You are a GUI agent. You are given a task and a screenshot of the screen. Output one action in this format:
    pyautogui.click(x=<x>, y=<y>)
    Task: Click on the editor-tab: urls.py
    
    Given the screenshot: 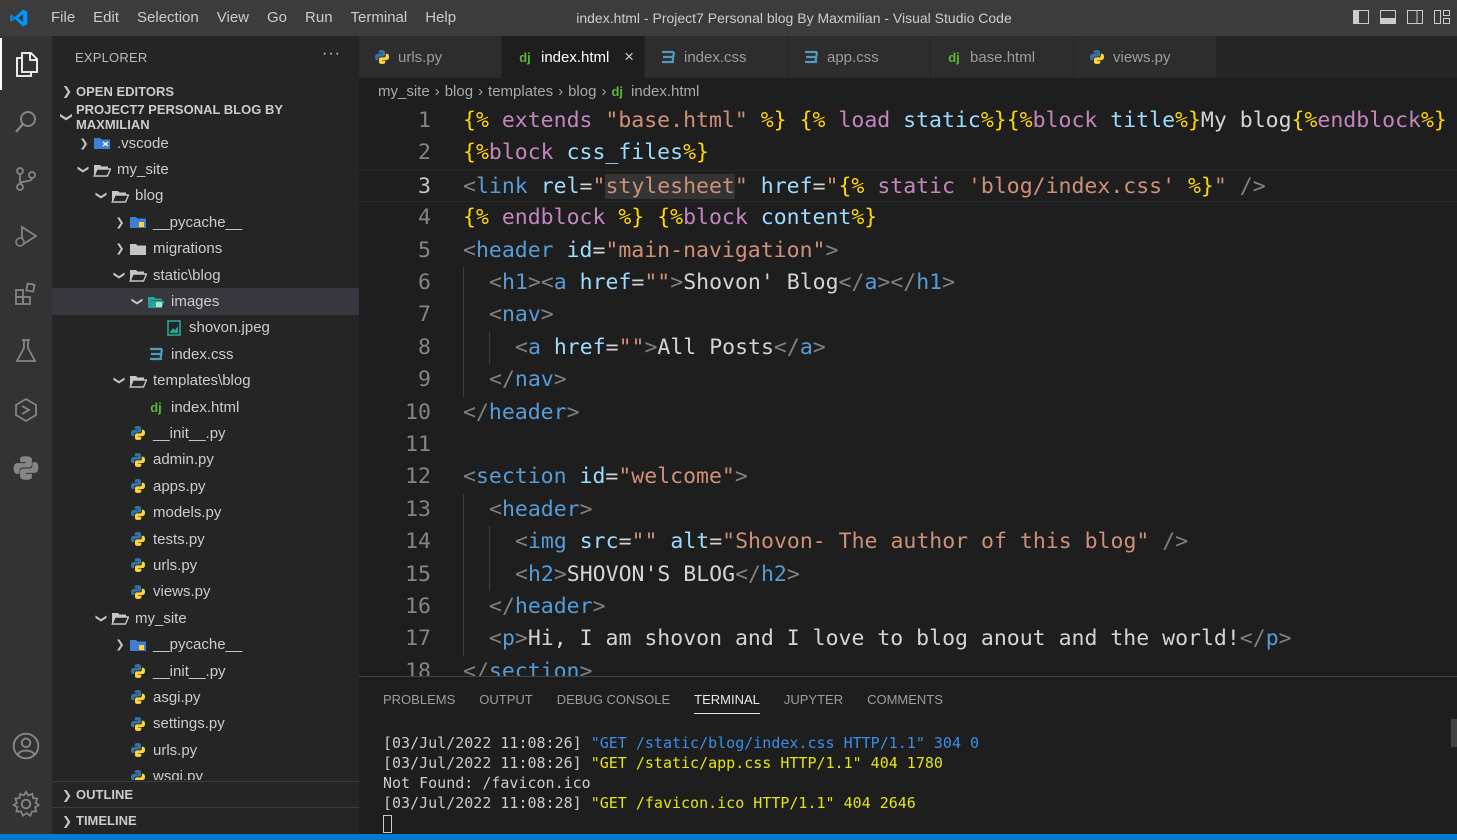 What is the action you would take?
    pyautogui.click(x=430, y=57)
    